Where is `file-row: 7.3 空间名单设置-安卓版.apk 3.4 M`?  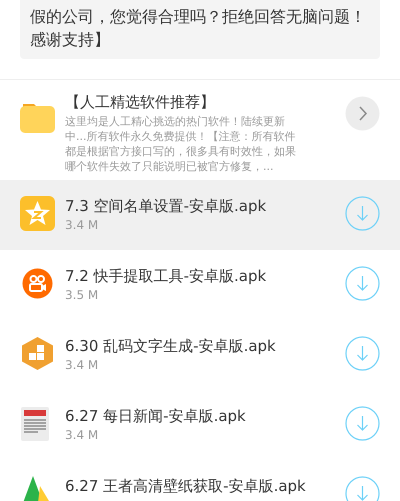
file-row: 7.3 空间名单设置-安卓版.apk 3.4 M is located at coordinates (200, 215).